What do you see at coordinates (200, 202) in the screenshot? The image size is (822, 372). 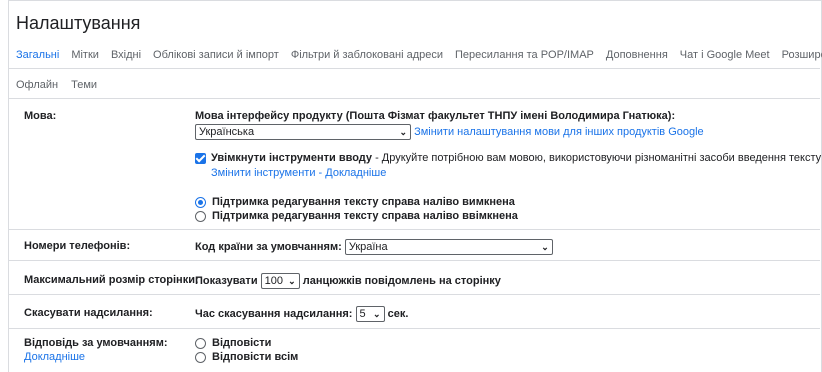 I see `rtl-off-radio` at bounding box center [200, 202].